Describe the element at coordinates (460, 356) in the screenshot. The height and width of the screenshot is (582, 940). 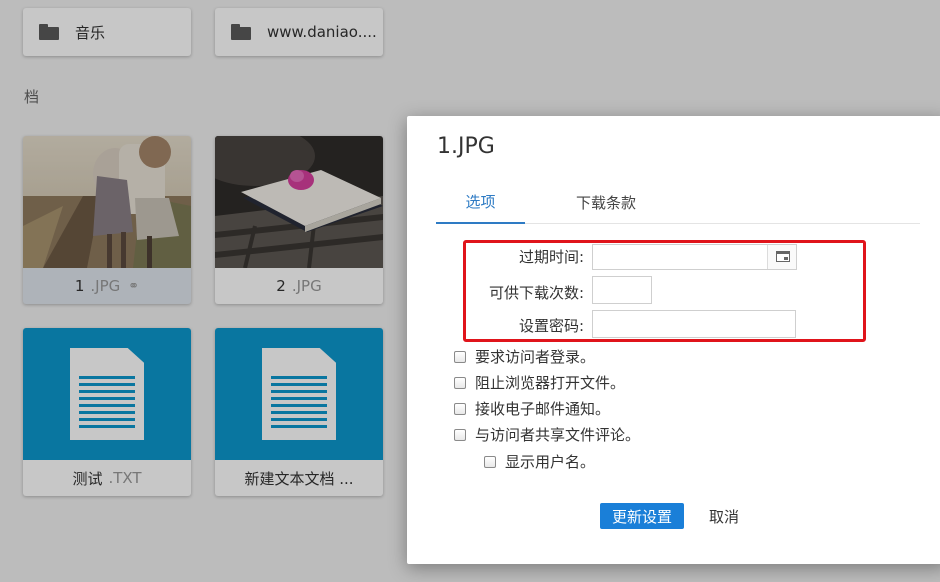
I see `require-login-checkbox` at that location.